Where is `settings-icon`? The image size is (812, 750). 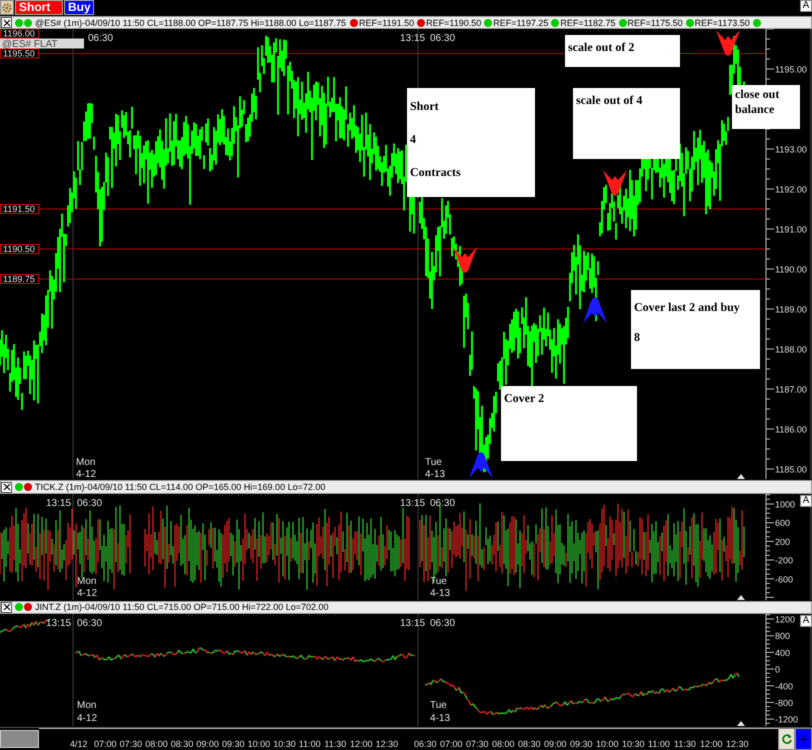
settings-icon is located at coordinates (7, 7).